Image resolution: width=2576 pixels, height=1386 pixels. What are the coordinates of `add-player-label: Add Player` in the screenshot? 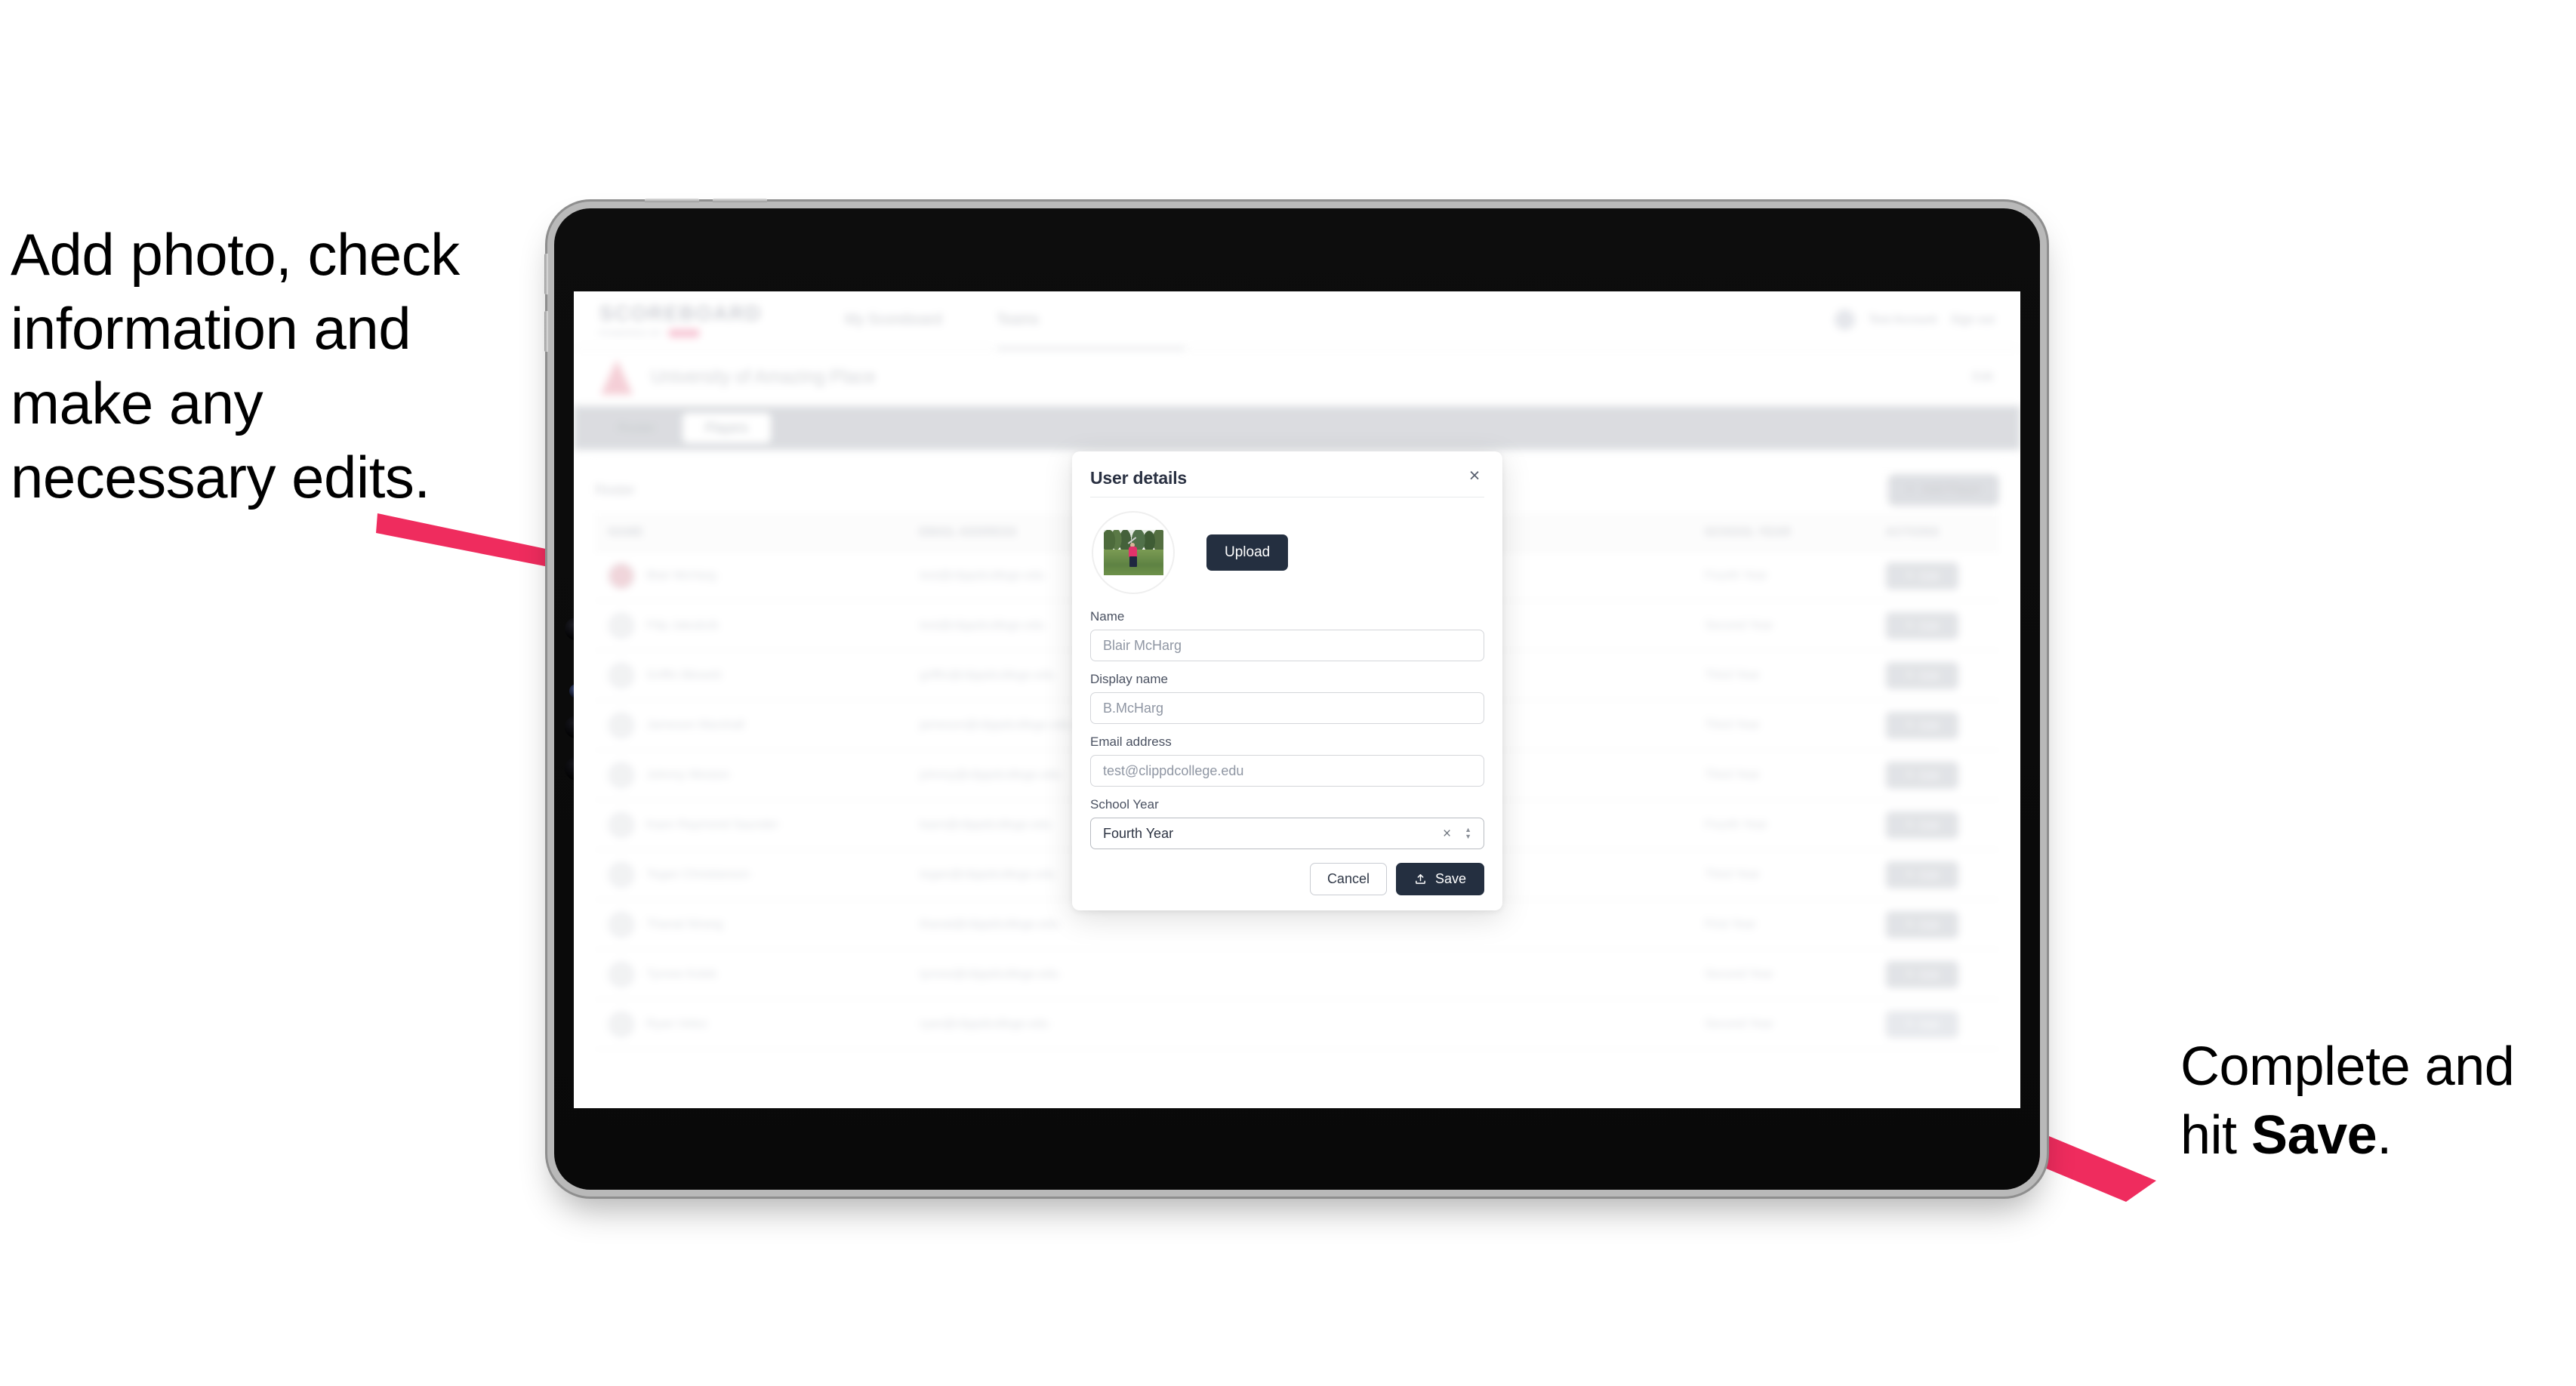 It's located at (1951, 489).